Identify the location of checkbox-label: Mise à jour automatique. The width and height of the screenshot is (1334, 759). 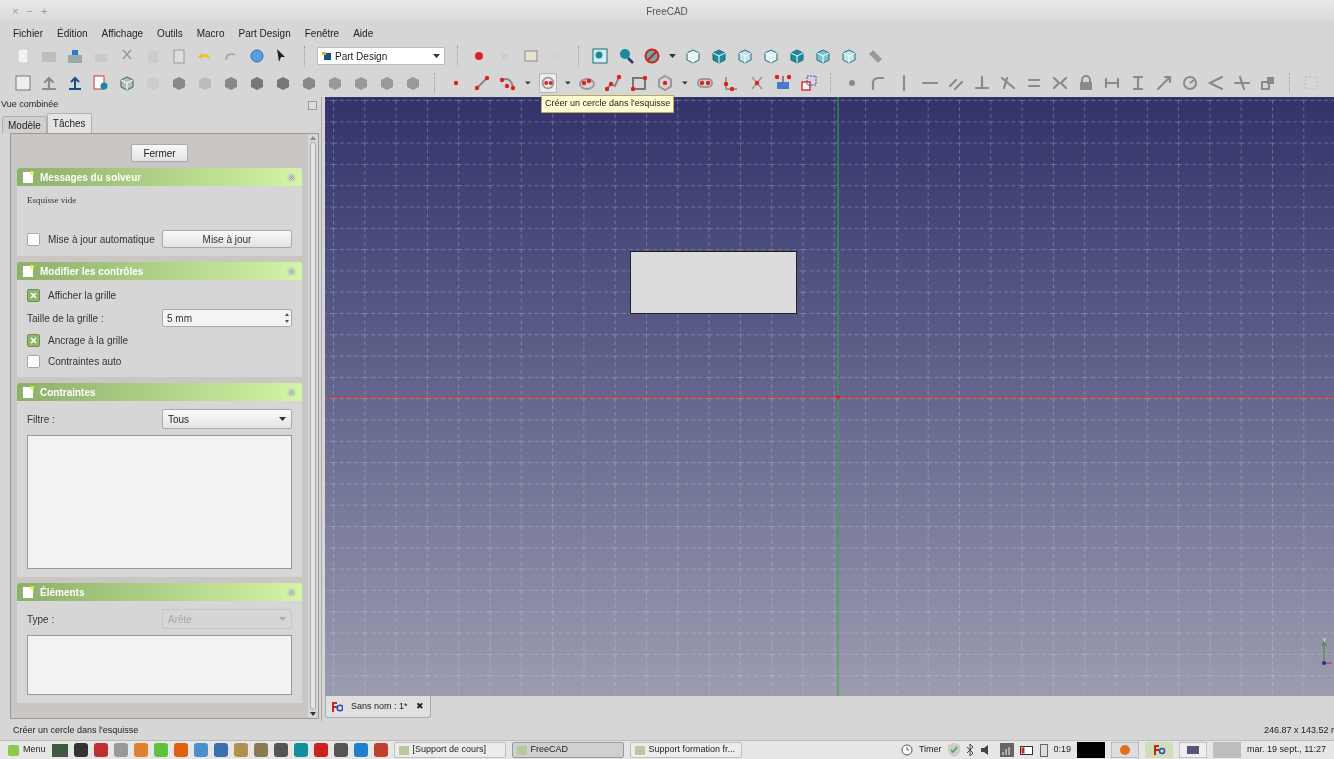
(101, 239).